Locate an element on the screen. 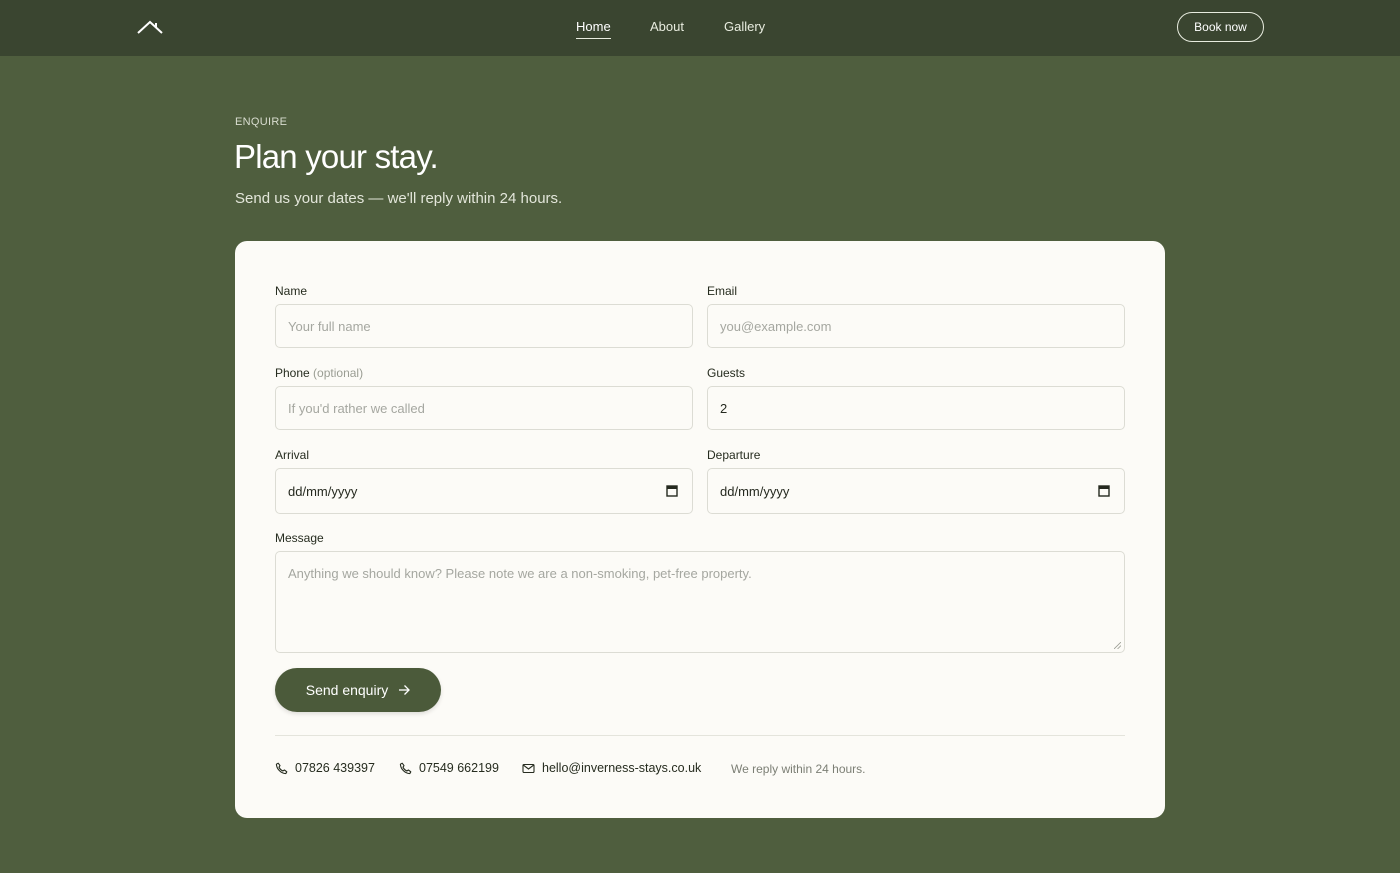 Image resolution: width=1400 pixels, height=873 pixels. message-label: Message is located at coordinates (299, 538).